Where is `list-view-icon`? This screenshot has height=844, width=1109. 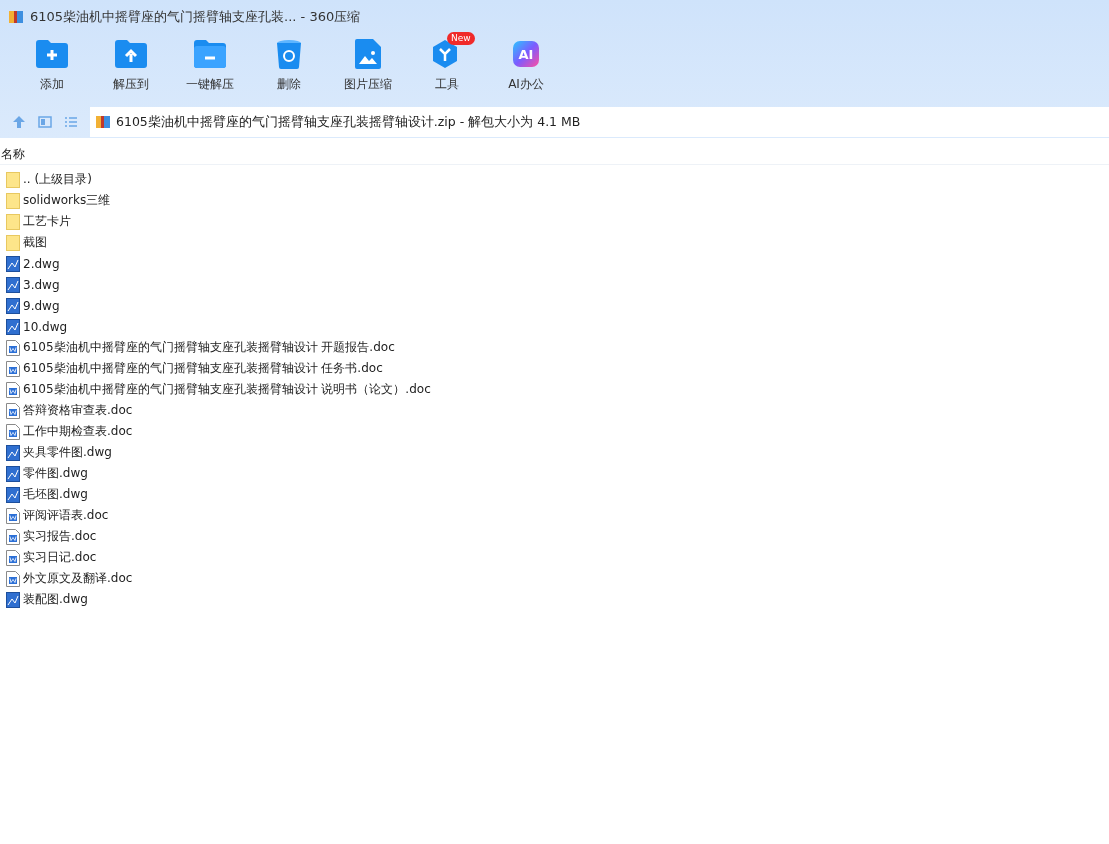
list-view-icon is located at coordinates (71, 122).